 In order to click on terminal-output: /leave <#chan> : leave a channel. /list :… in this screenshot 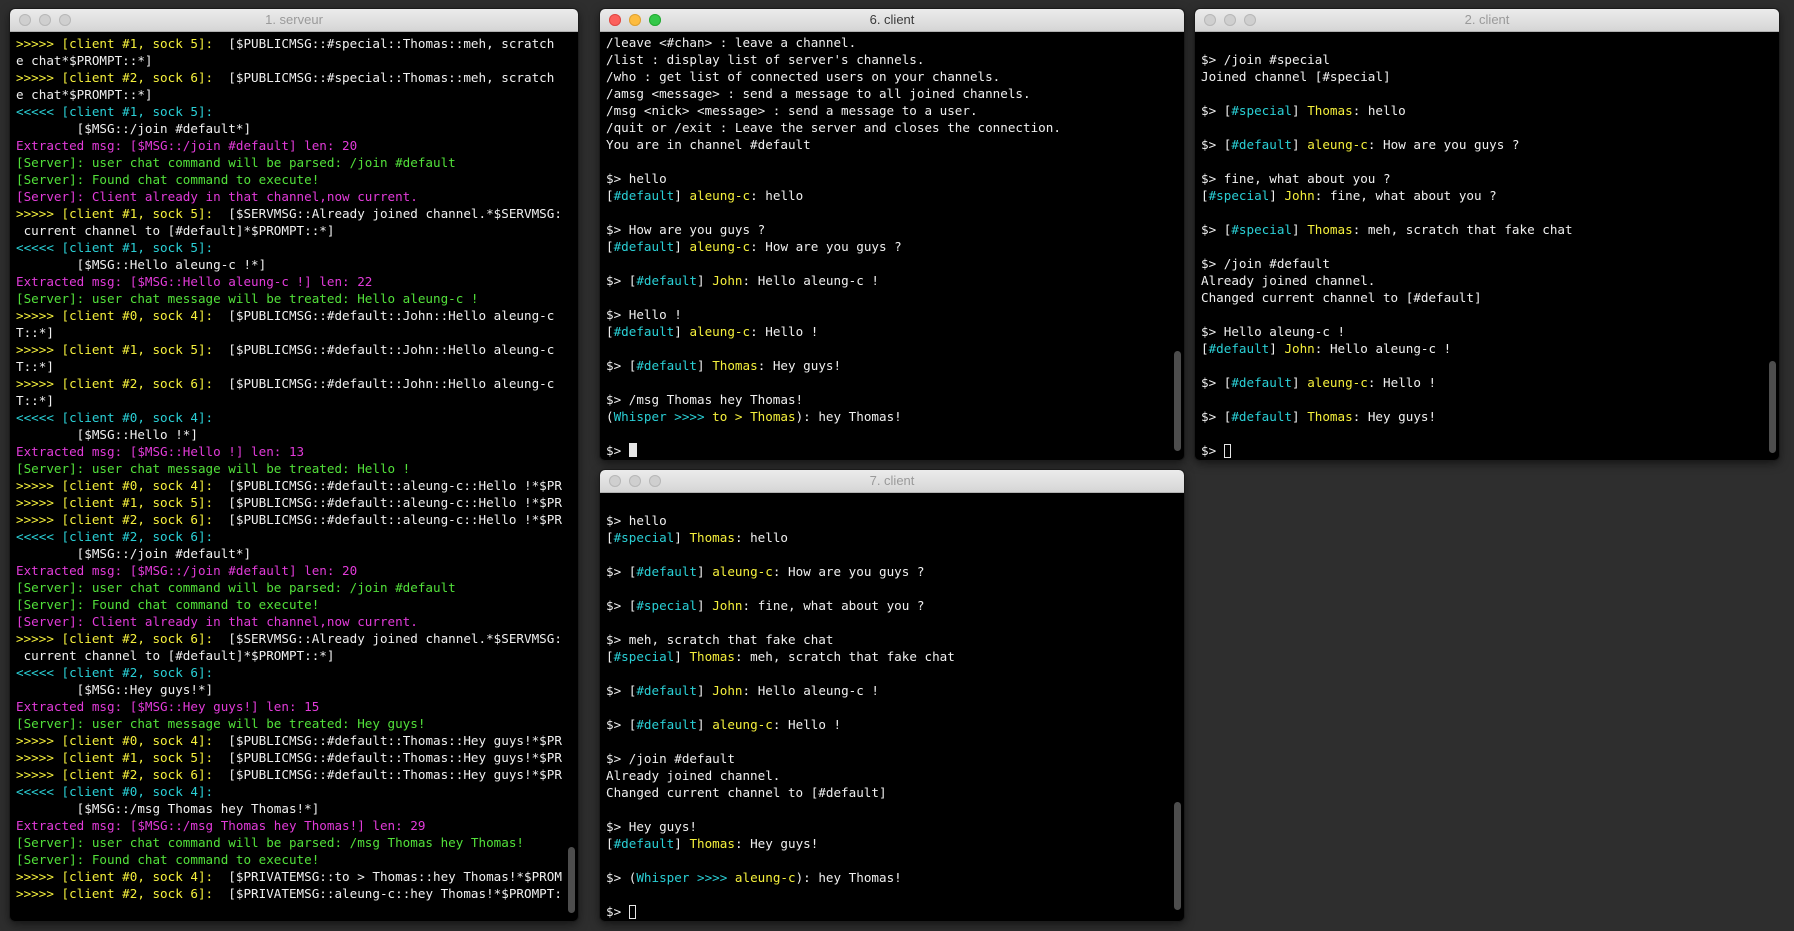, I will do `click(887, 247)`.